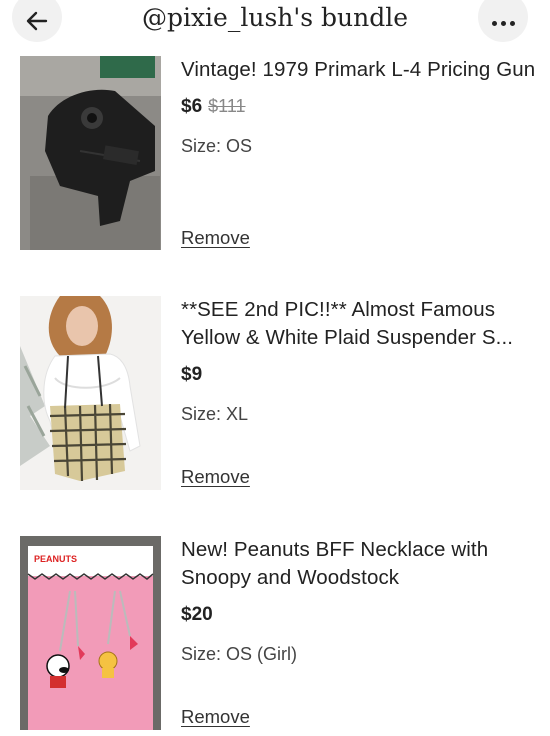  I want to click on item-price: $20, so click(197, 614).